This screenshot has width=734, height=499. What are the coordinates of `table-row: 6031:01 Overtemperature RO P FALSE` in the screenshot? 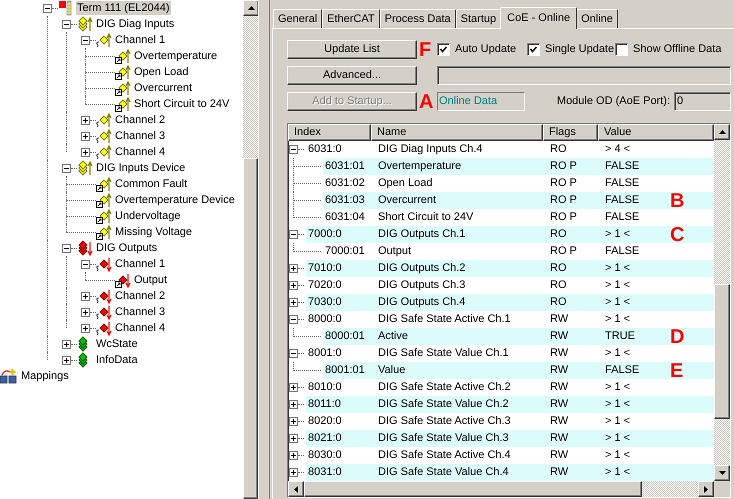 It's located at (518, 166).